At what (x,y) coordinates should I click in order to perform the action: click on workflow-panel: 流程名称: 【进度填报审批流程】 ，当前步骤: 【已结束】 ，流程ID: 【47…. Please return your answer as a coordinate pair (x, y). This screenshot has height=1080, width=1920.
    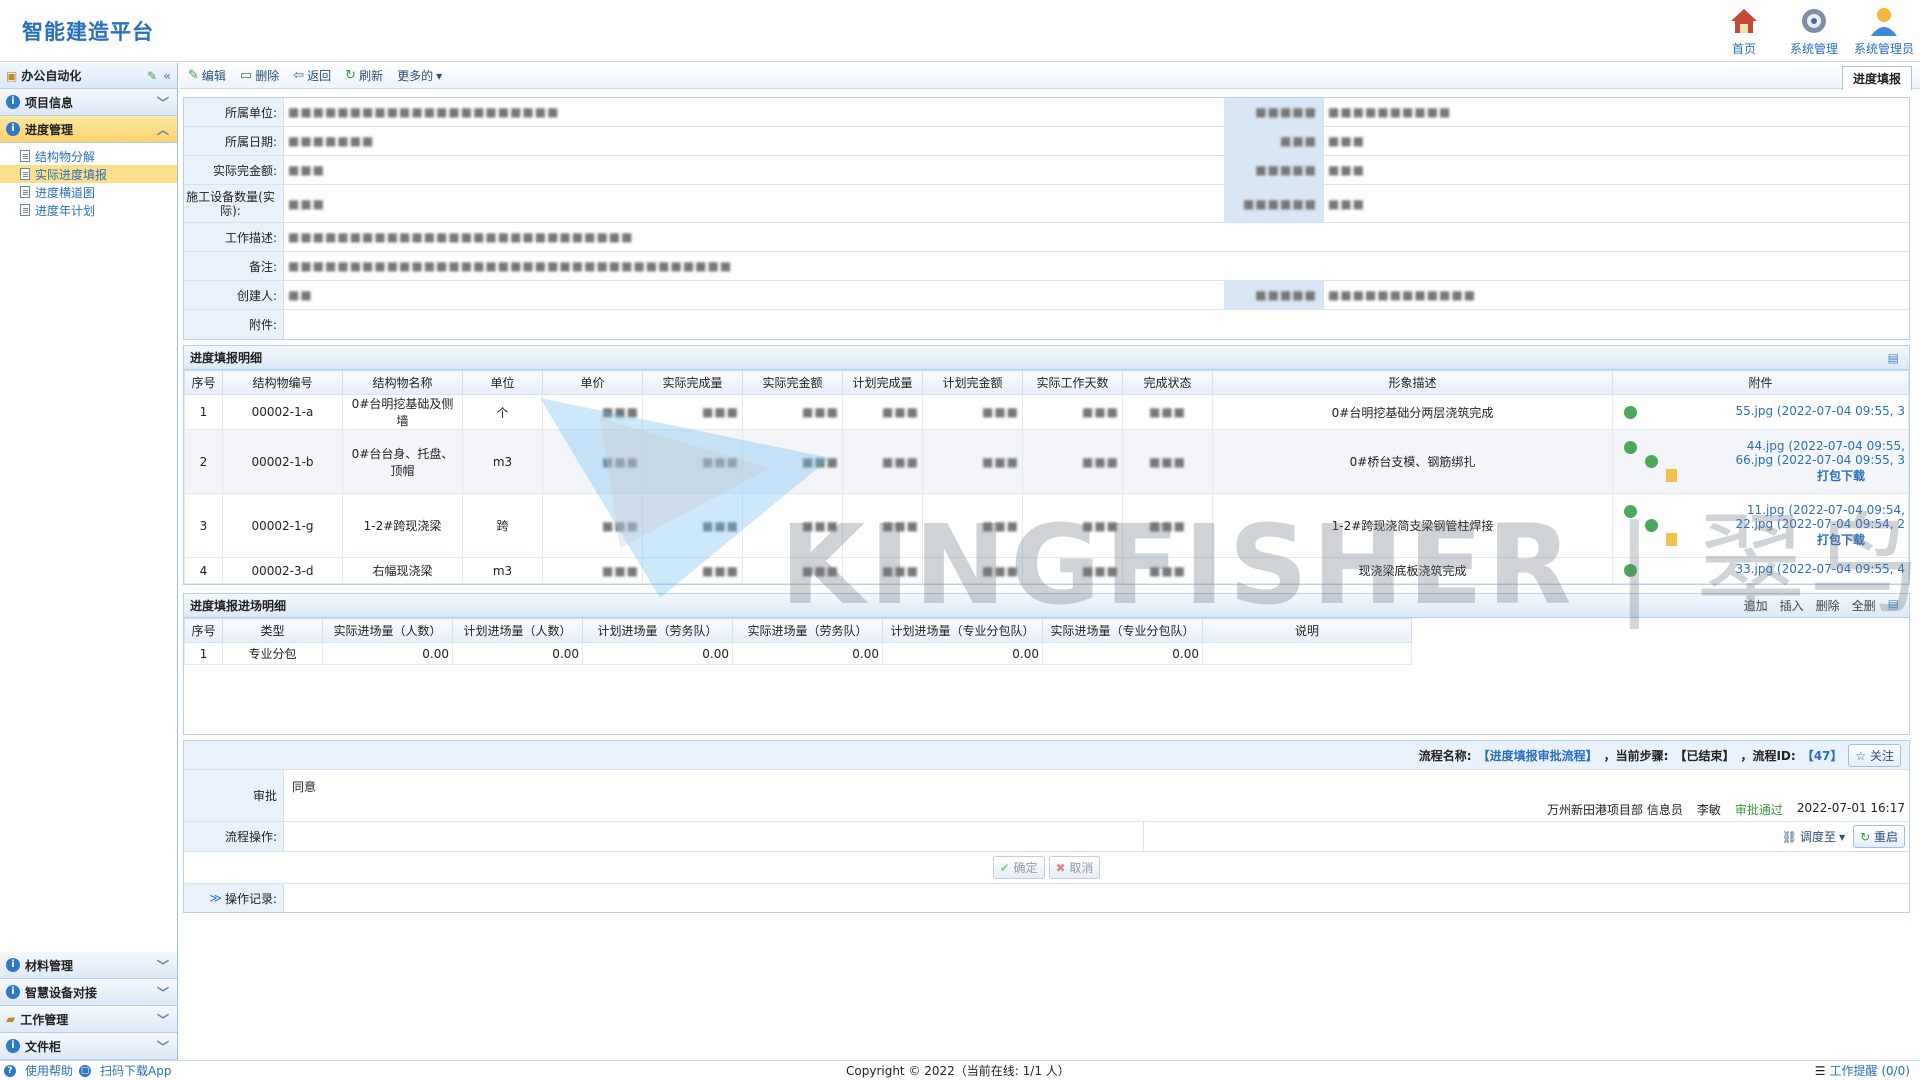
    Looking at the image, I should click on (1046, 826).